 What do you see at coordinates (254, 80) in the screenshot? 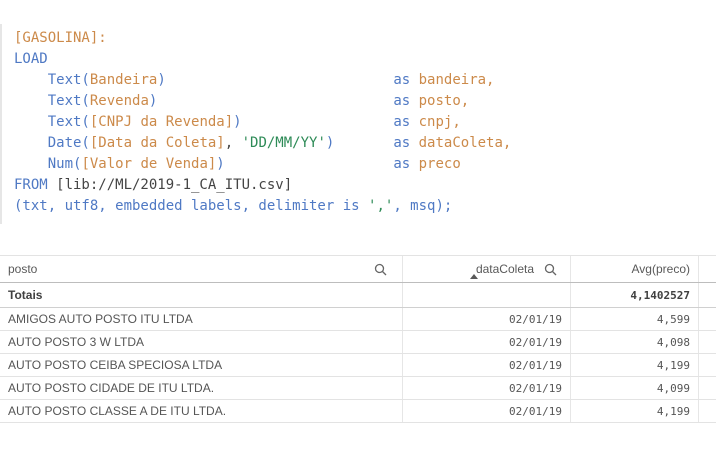
I see `code-line: Text(Bandeira) as bandeira,` at bounding box center [254, 80].